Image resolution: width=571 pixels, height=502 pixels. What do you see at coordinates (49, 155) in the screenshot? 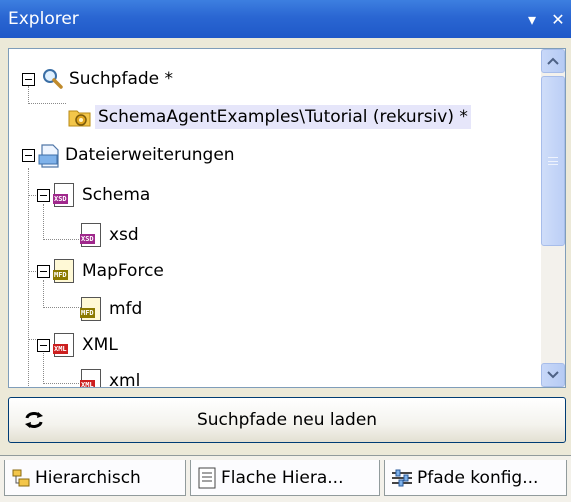
I see `file-extensions-icon` at bounding box center [49, 155].